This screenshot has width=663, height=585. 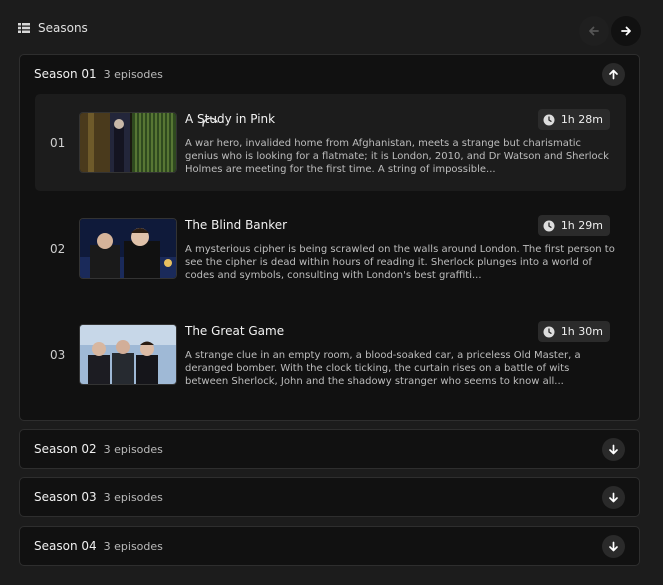 I want to click on season-title: Season 02, so click(x=65, y=449).